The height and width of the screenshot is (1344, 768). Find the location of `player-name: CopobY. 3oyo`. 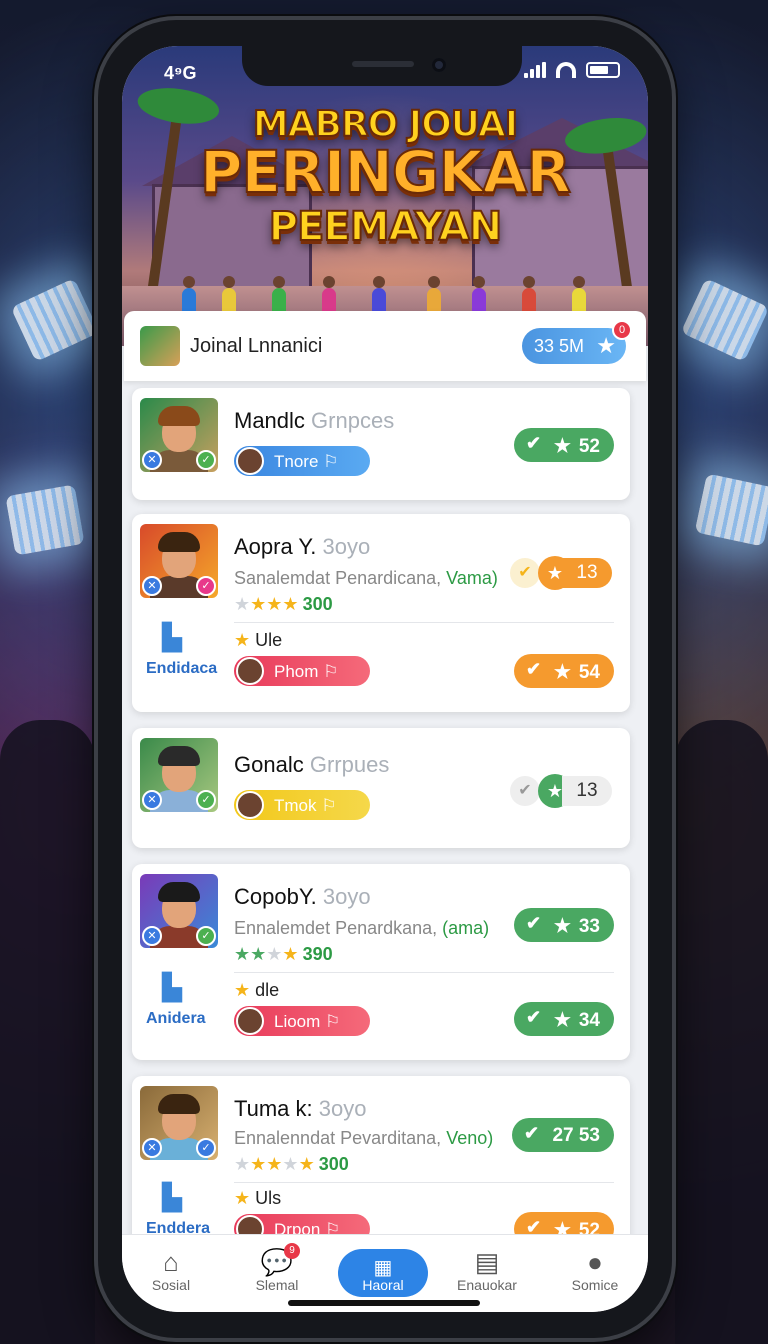

player-name: CopobY. 3oyo is located at coordinates (302, 896).